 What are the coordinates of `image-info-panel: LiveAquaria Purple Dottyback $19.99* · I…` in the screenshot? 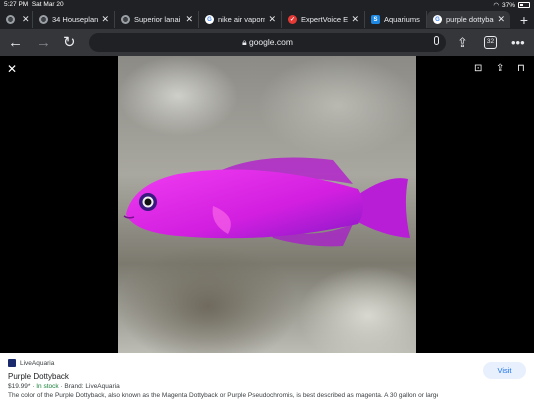 It's located at (267, 376).